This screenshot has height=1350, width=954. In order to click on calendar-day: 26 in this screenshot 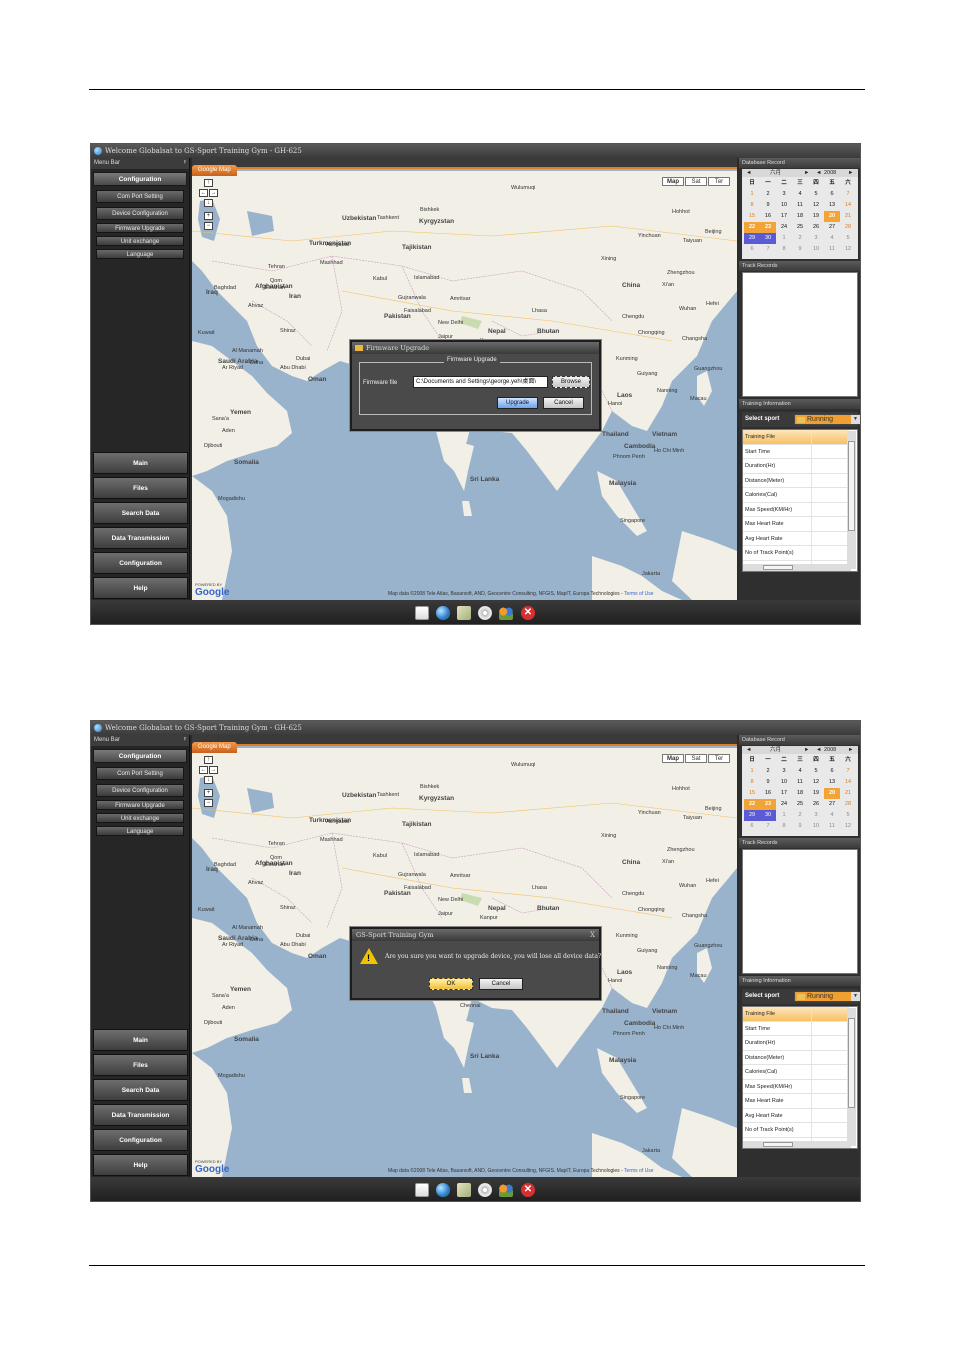, I will do `click(816, 227)`.